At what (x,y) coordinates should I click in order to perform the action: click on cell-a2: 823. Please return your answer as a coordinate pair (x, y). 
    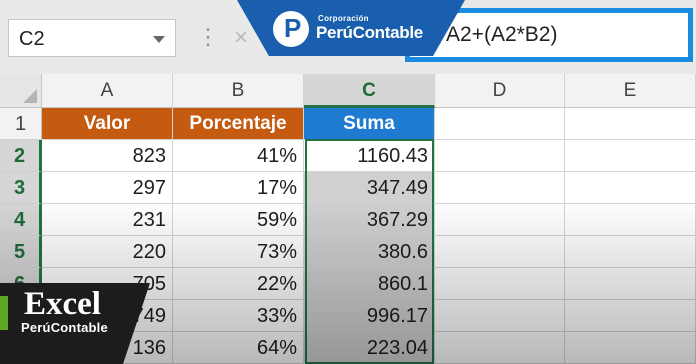
    Looking at the image, I should click on (107, 156).